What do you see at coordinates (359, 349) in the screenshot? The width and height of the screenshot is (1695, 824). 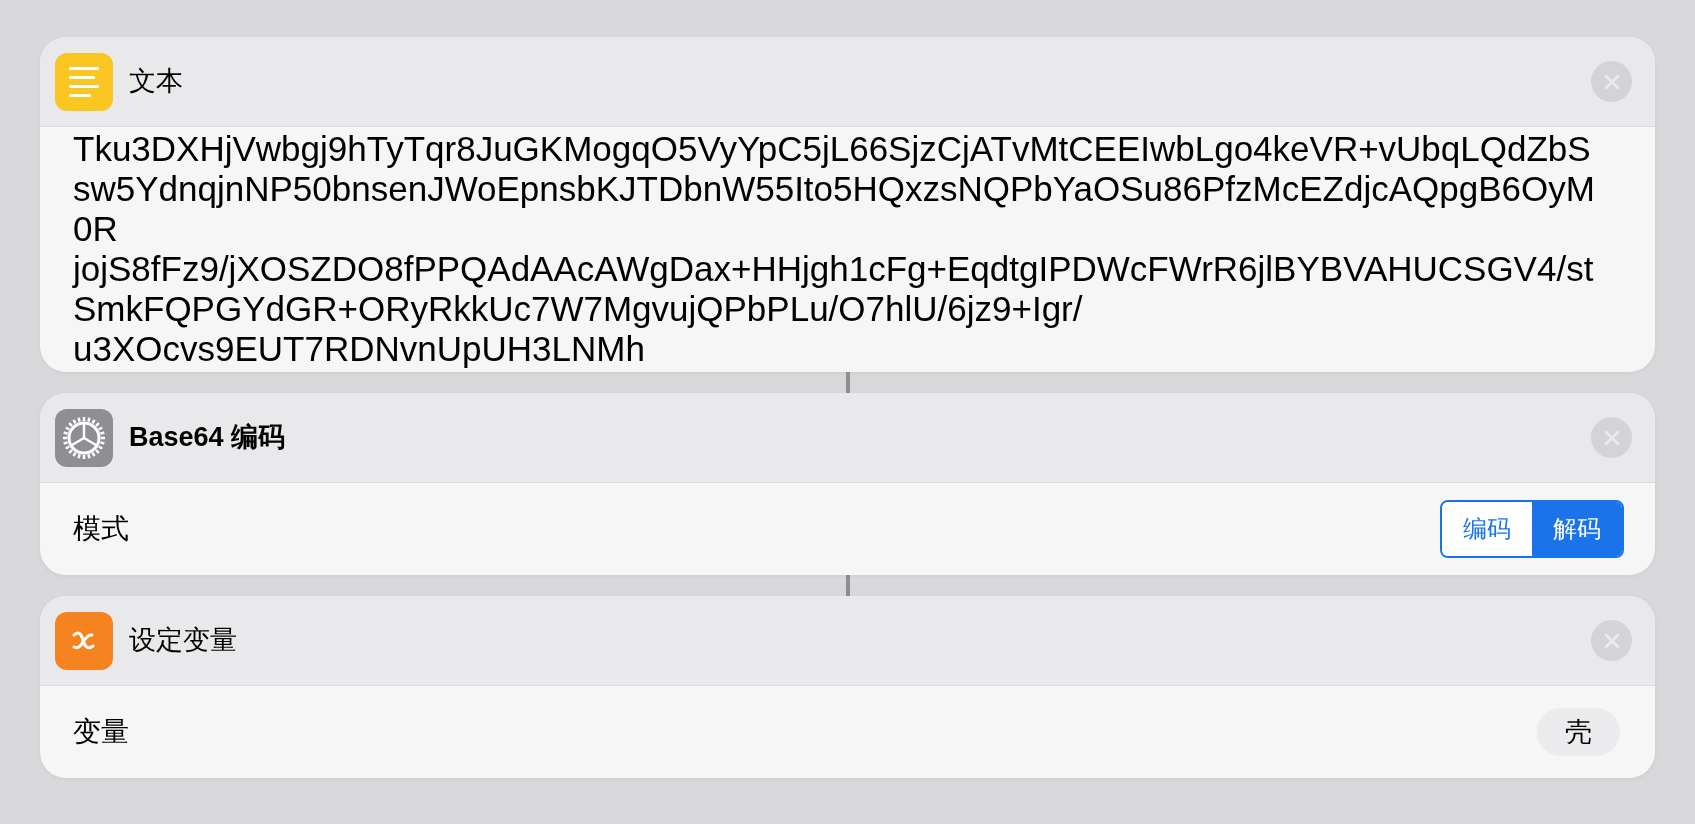 I see `text-content-line: u3XOcvs9EUT7RDNvnUpUH3LNMh` at bounding box center [359, 349].